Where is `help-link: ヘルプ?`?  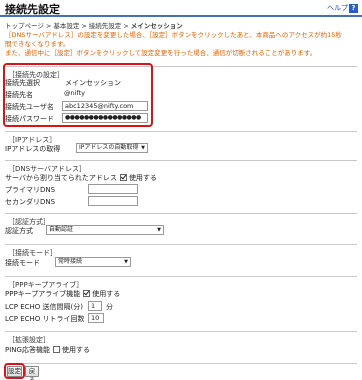 help-link: ヘルプ? is located at coordinates (342, 8).